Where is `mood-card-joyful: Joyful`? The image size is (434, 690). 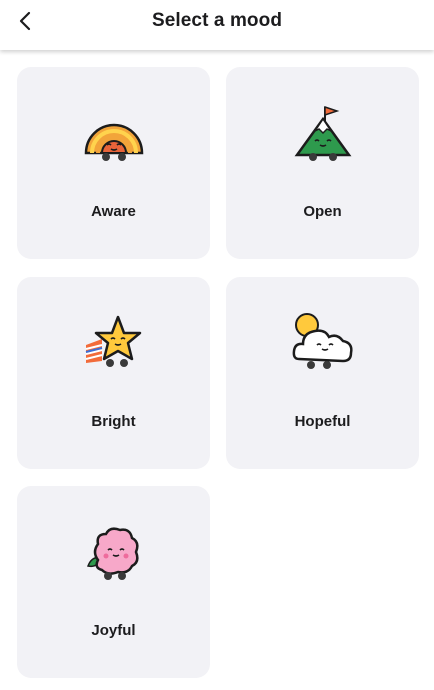 mood-card-joyful: Joyful is located at coordinates (113, 582).